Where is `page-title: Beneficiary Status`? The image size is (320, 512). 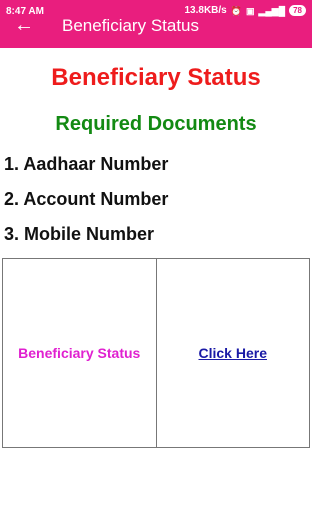
page-title: Beneficiary Status is located at coordinates (156, 77).